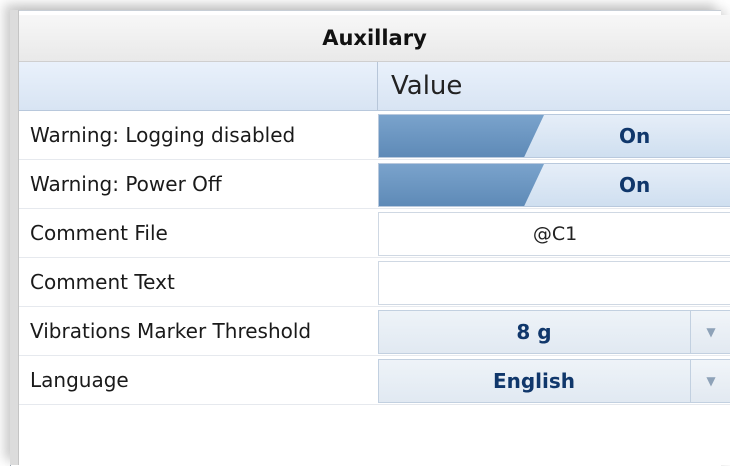  Describe the element at coordinates (79, 380) in the screenshot. I see `property-label: Language` at that location.